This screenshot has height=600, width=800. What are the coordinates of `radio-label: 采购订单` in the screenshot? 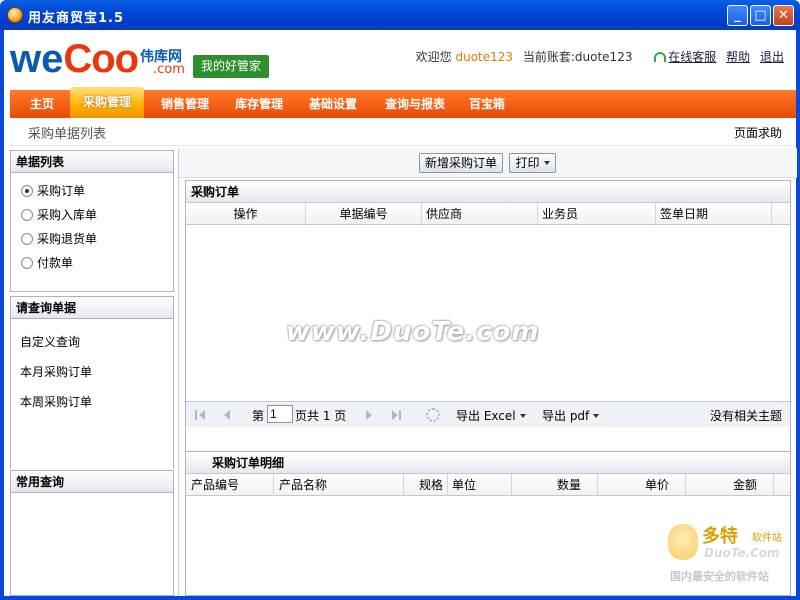 It's located at (61, 191).